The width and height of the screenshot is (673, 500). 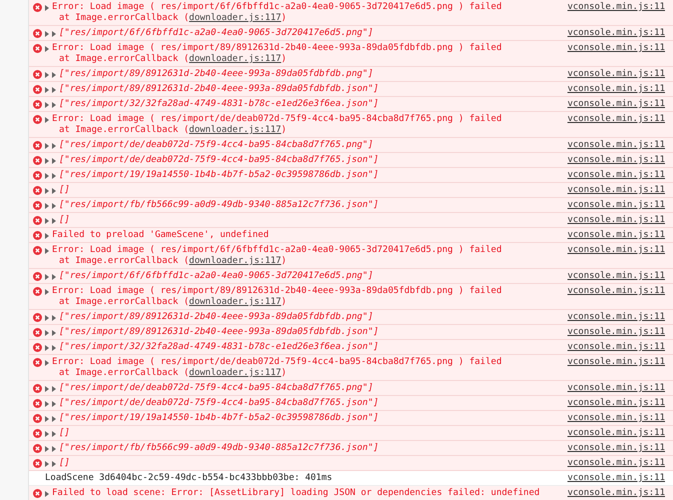 I want to click on log-message: ["res/import/89/8912631d-2b40-4eee-993a-89da05fdbfdb.png"], so click(x=216, y=74).